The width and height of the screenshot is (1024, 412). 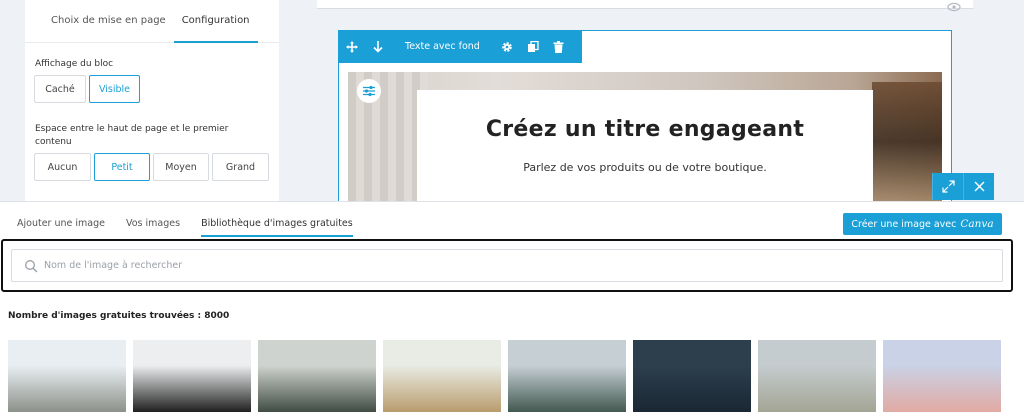 I want to click on tab-layout-choice: Choix de mise en page, so click(x=108, y=21).